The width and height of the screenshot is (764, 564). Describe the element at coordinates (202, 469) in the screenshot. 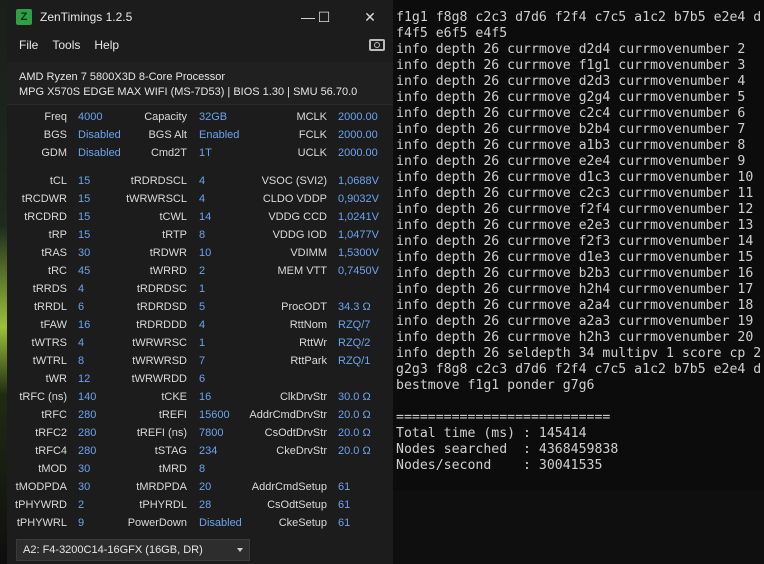

I see `timing-value: 8` at that location.